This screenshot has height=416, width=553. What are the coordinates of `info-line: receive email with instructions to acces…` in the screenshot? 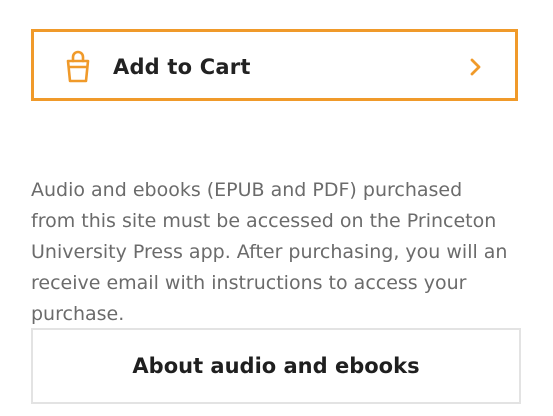 It's located at (249, 283).